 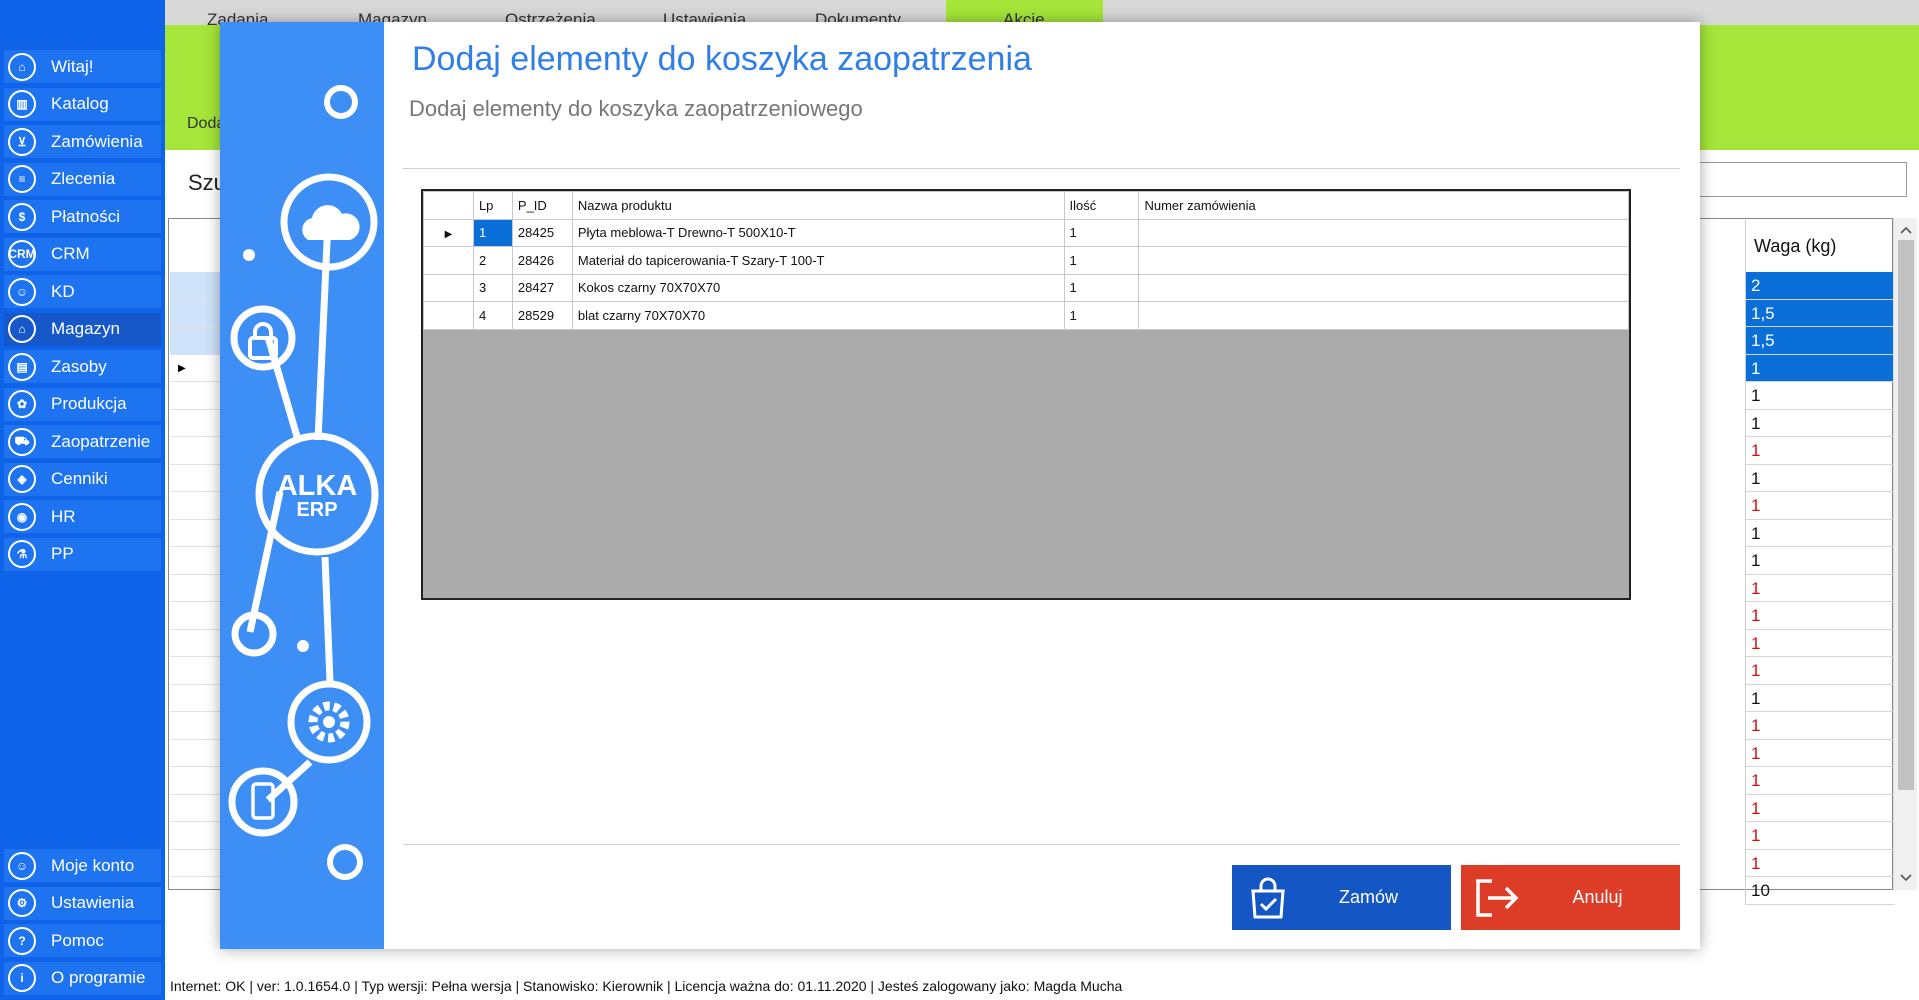 I want to click on cell-lp: 4, so click(x=492, y=315).